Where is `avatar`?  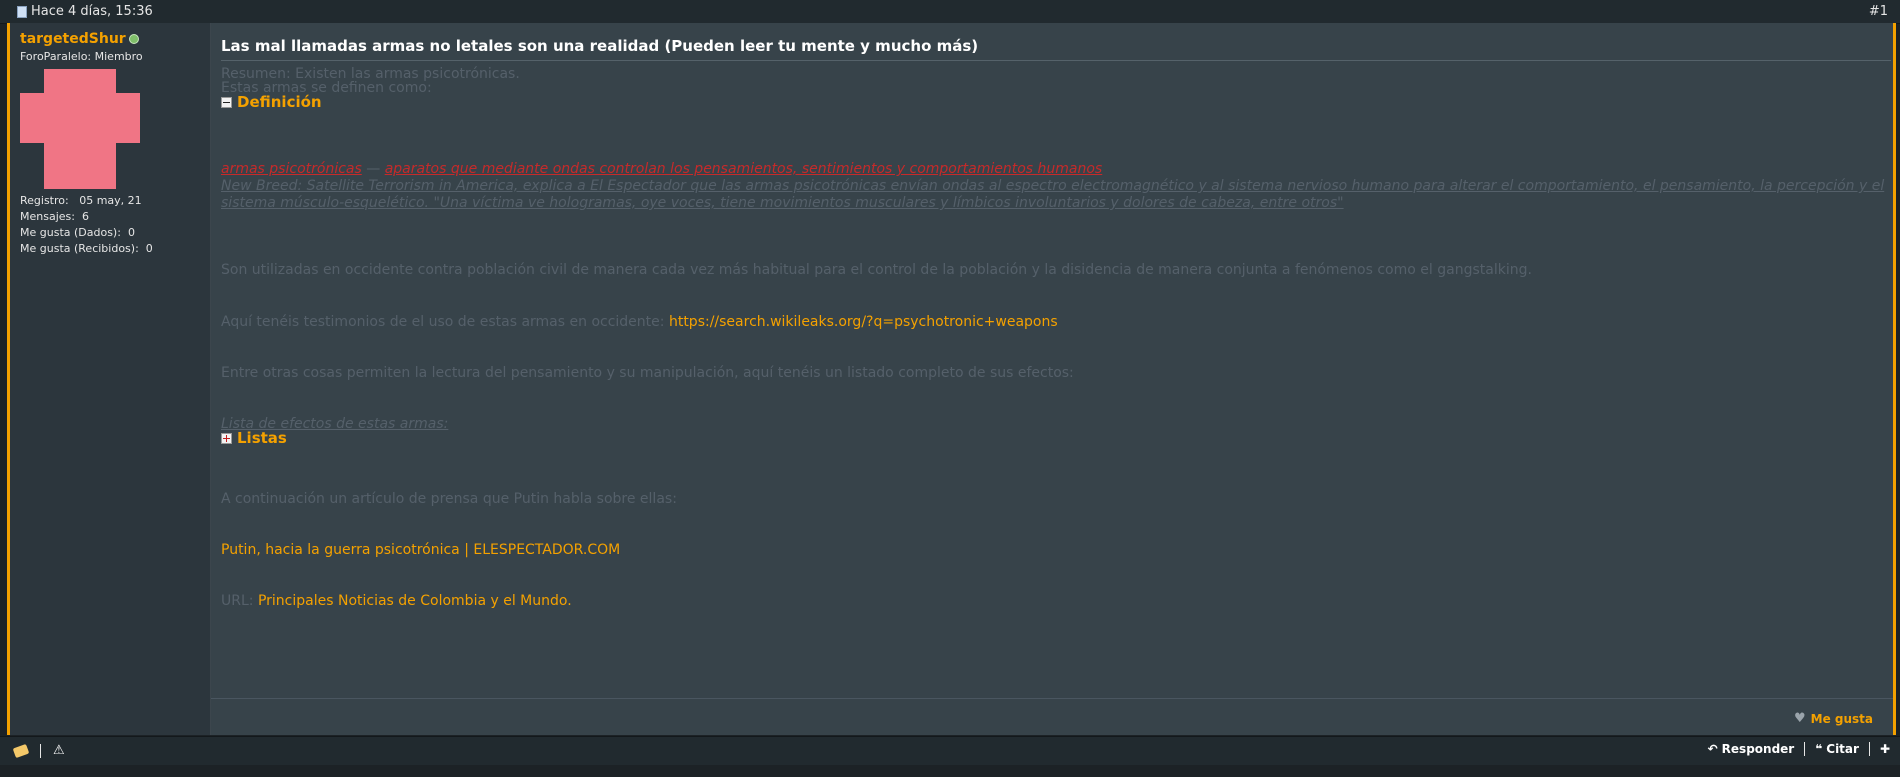
avatar is located at coordinates (80, 129).